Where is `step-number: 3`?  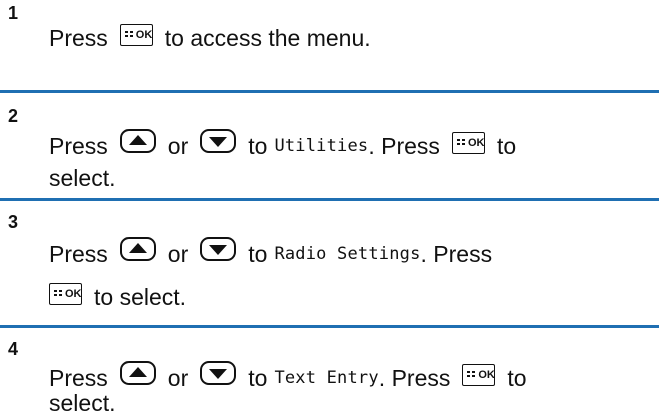
step-number: 3 is located at coordinates (13, 222).